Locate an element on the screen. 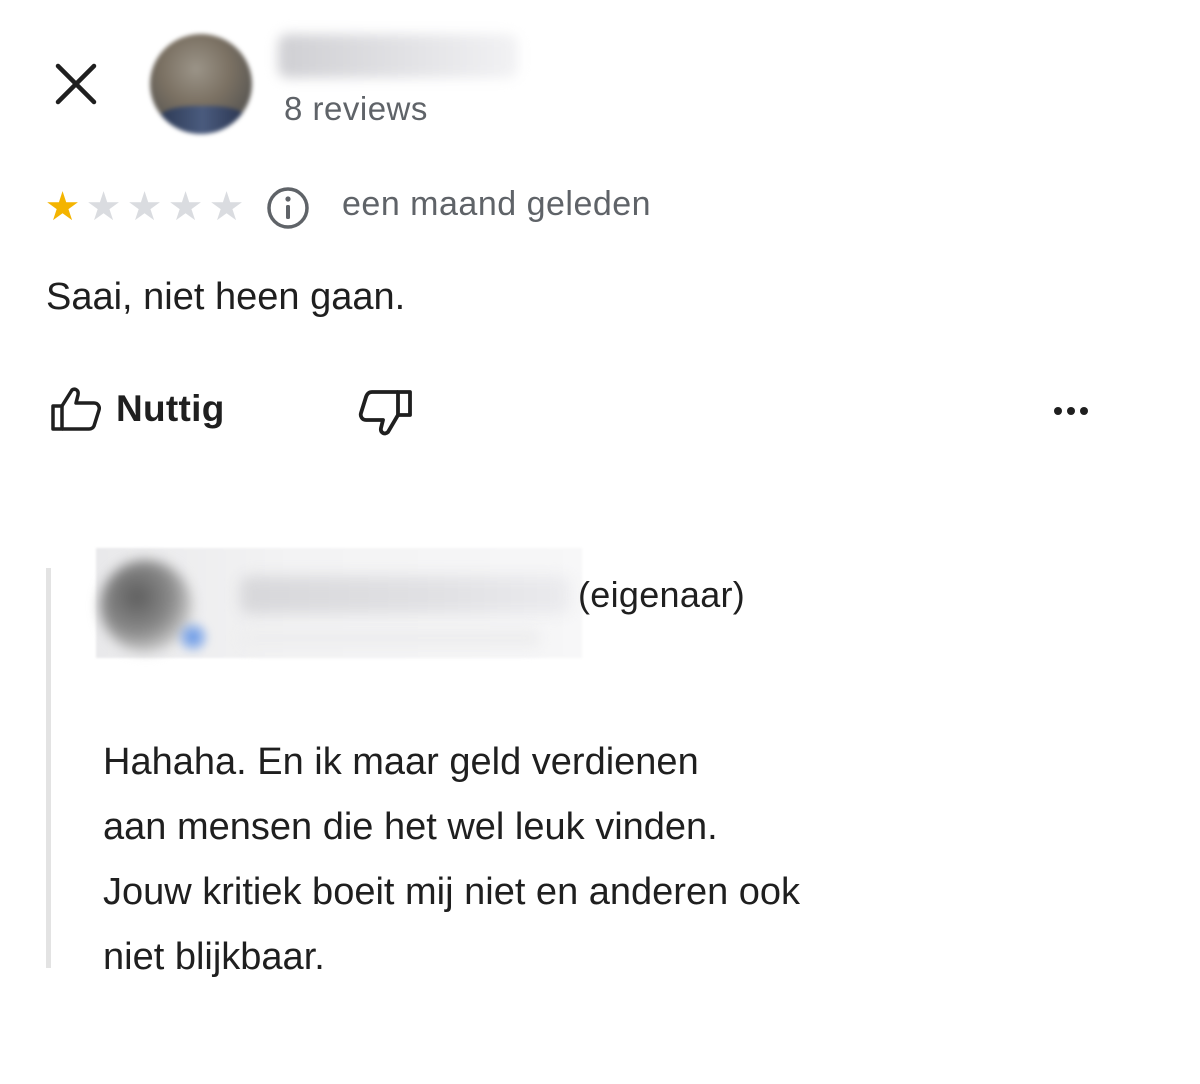 This screenshot has width=1200, height=1084. verified-badge-icon is located at coordinates (193, 637).